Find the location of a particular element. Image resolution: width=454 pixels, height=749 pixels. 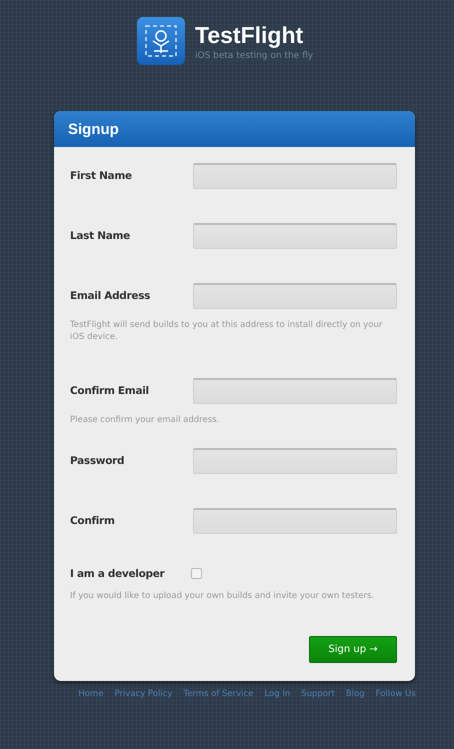

app-logo-icon is located at coordinates (161, 41).